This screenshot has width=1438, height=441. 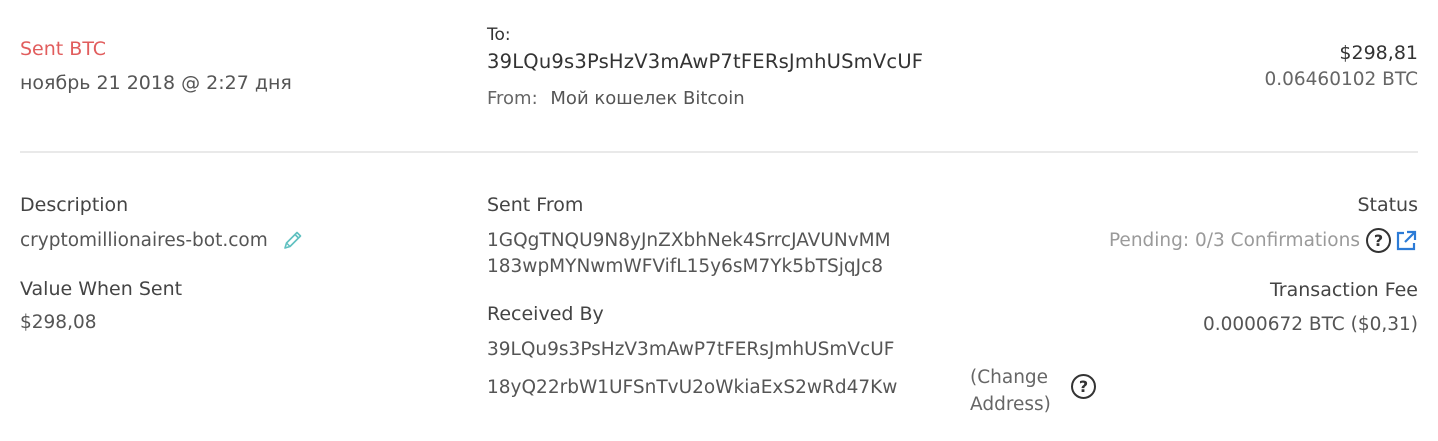 I want to click on value-when-sent: $298,08, so click(x=58, y=322).